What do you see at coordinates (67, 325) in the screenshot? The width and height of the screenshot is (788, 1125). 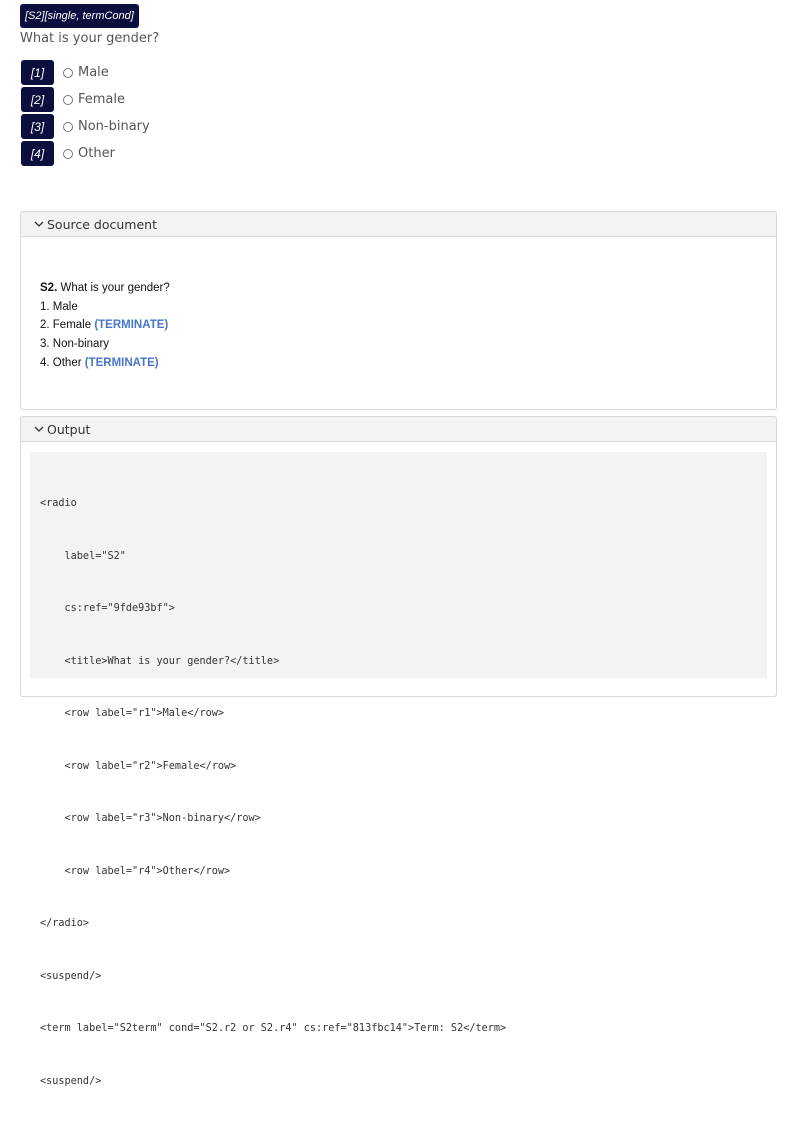 I see `item-text: 2. Female` at bounding box center [67, 325].